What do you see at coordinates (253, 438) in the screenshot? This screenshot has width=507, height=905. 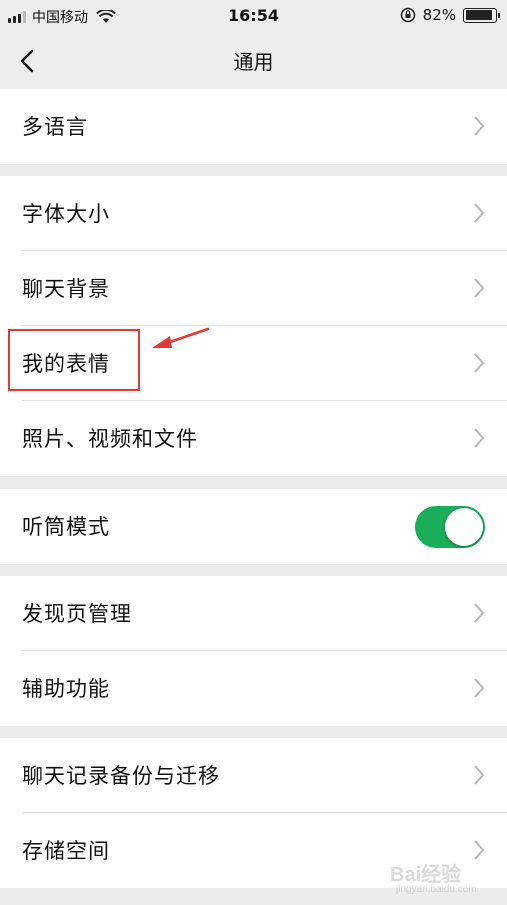 I see `settings-row-photos-videos-files: 照片、视频和文件` at bounding box center [253, 438].